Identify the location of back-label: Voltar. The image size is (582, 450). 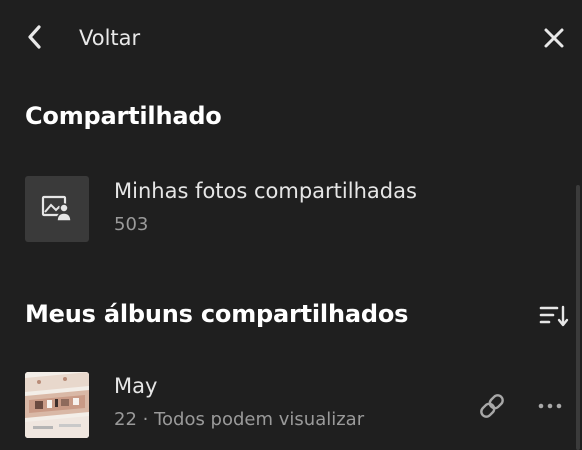
(109, 38).